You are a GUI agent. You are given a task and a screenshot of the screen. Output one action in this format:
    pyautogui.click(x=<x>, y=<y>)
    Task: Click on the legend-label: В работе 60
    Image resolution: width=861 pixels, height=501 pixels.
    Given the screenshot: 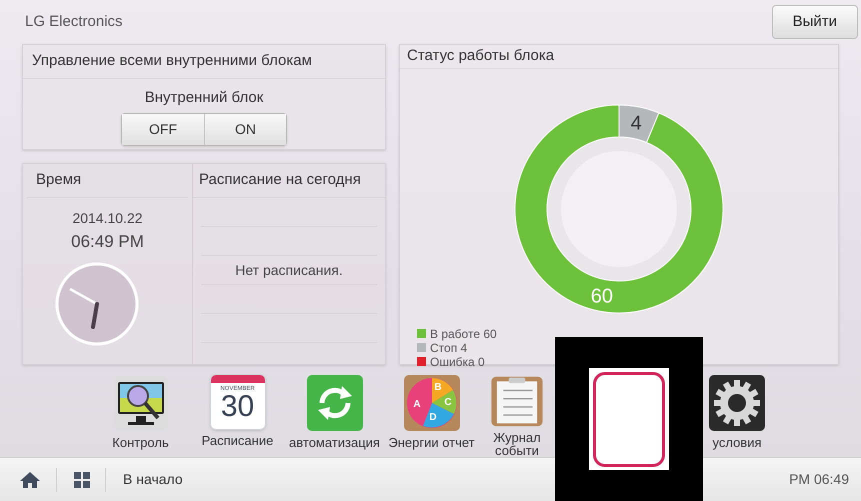 What is the action you would take?
    pyautogui.click(x=463, y=334)
    